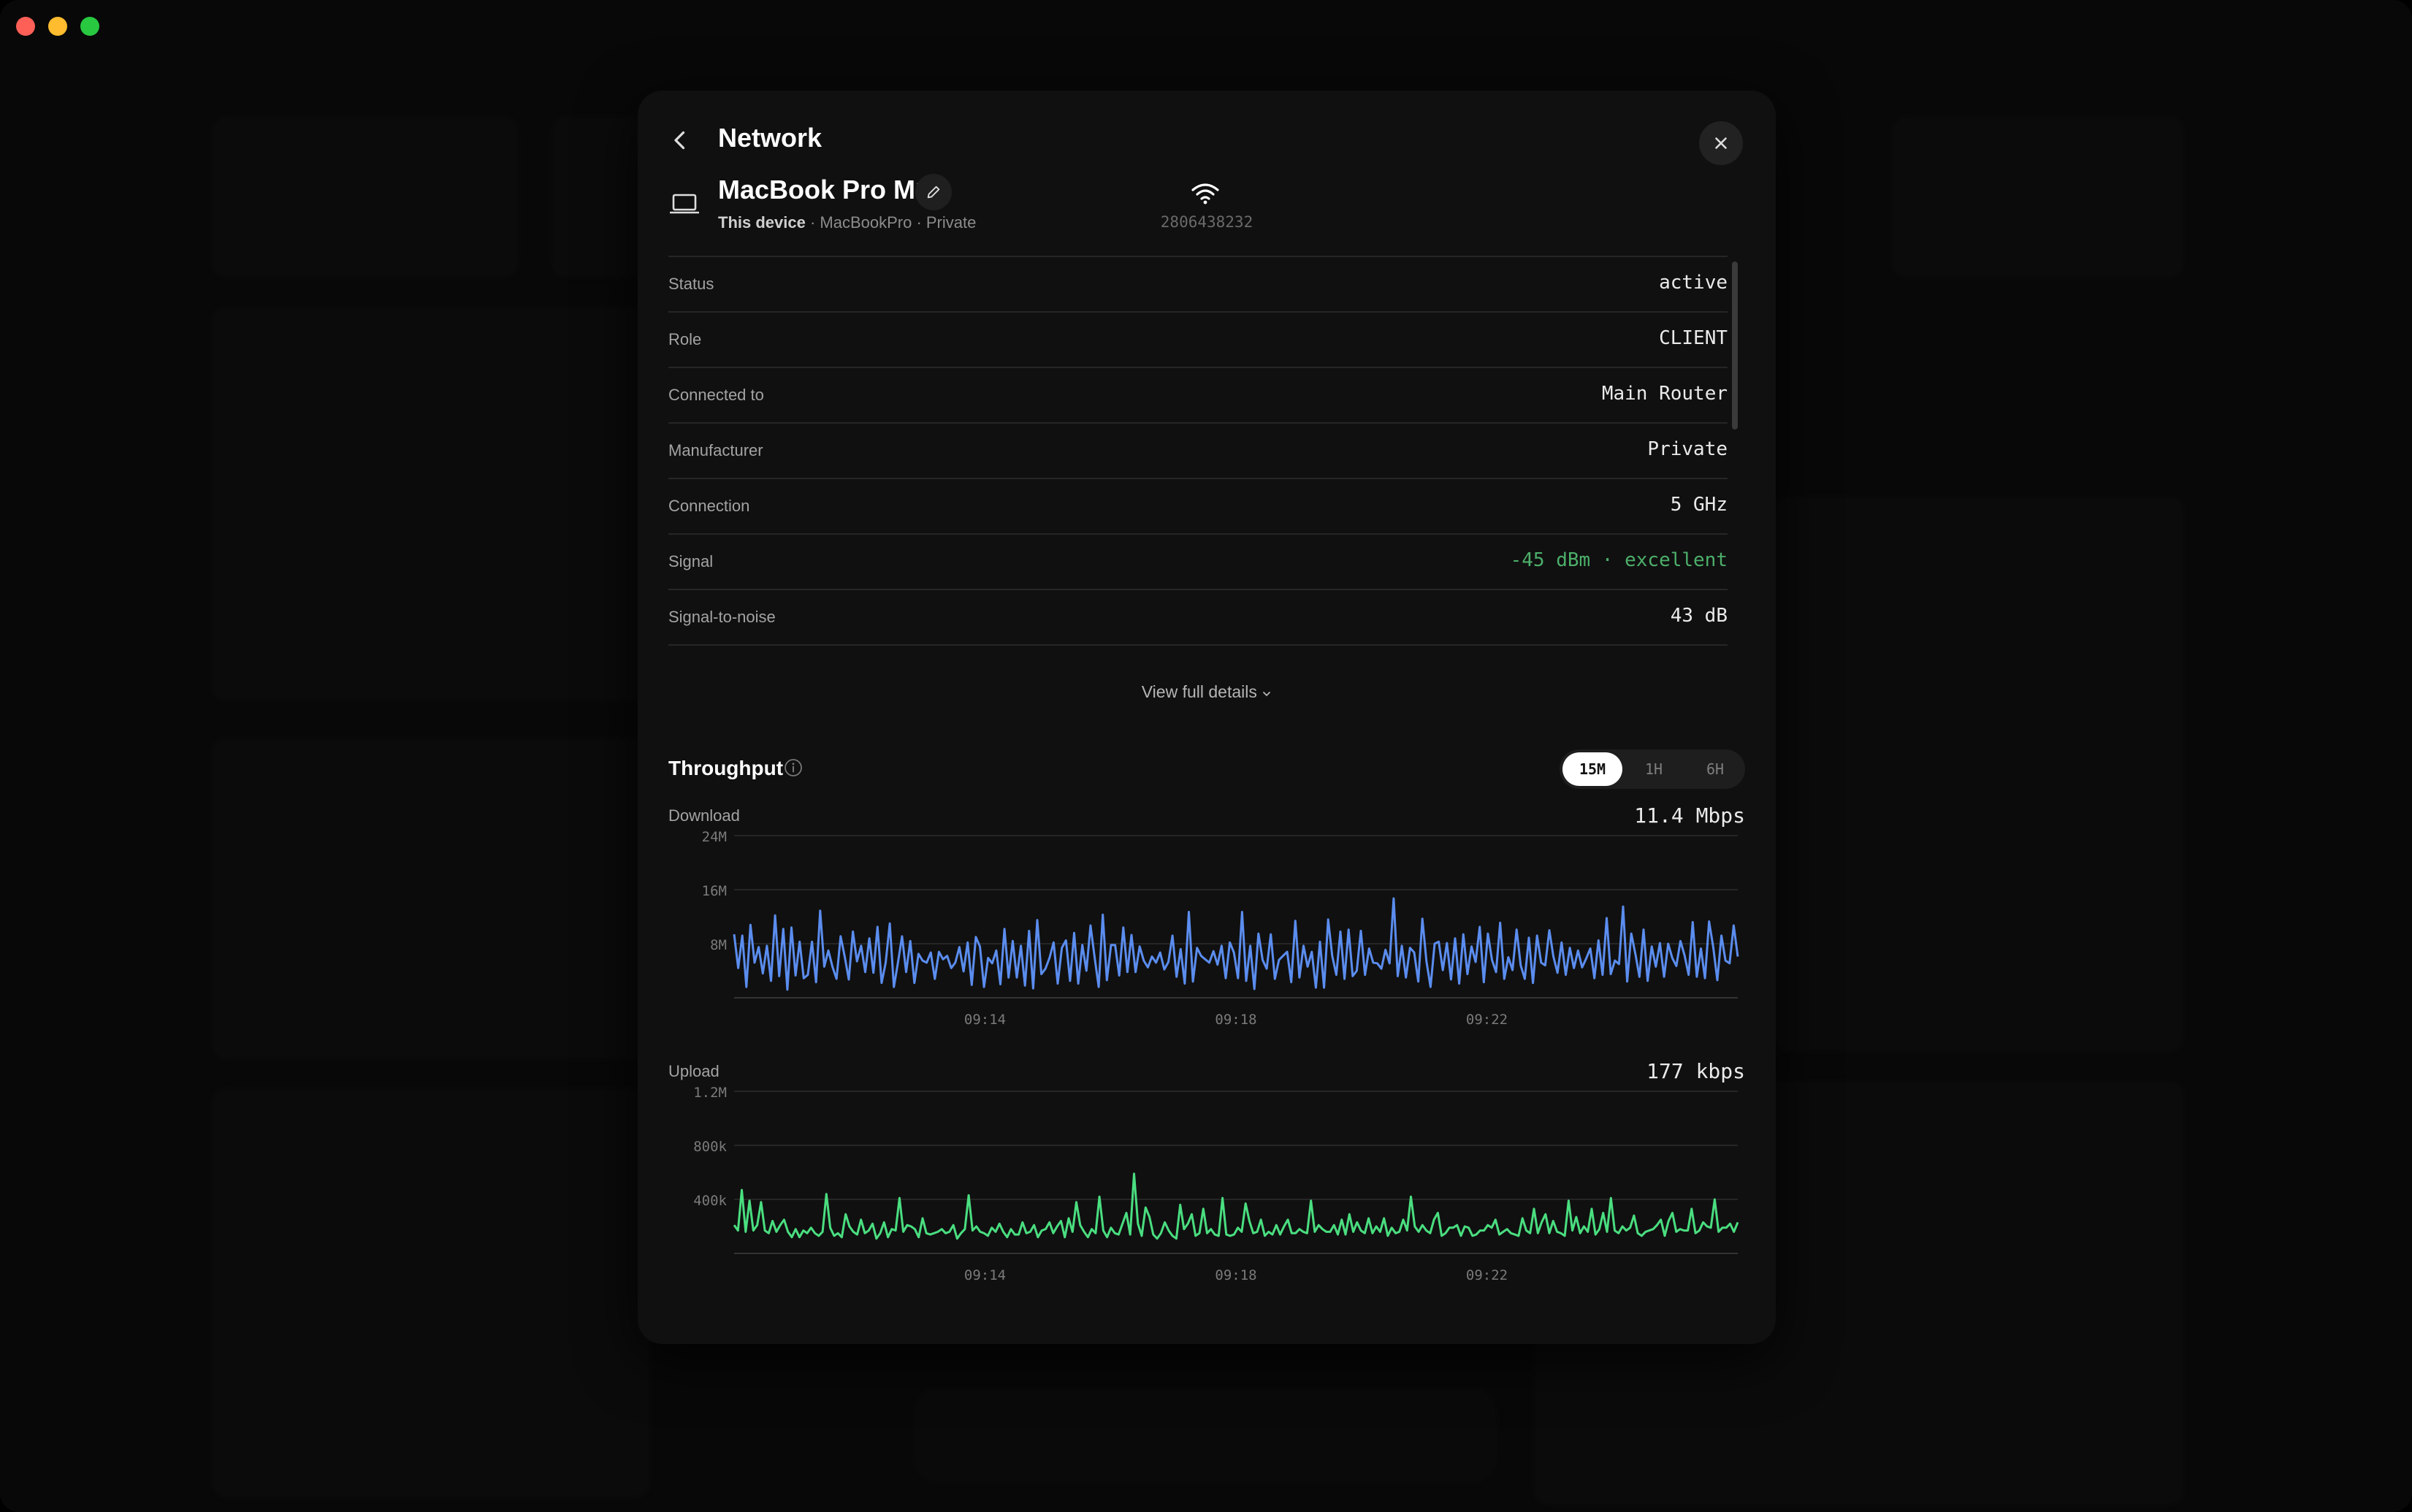 This screenshot has height=1512, width=2412. I want to click on upload-ytick-label: 1.2M, so click(710, 1093).